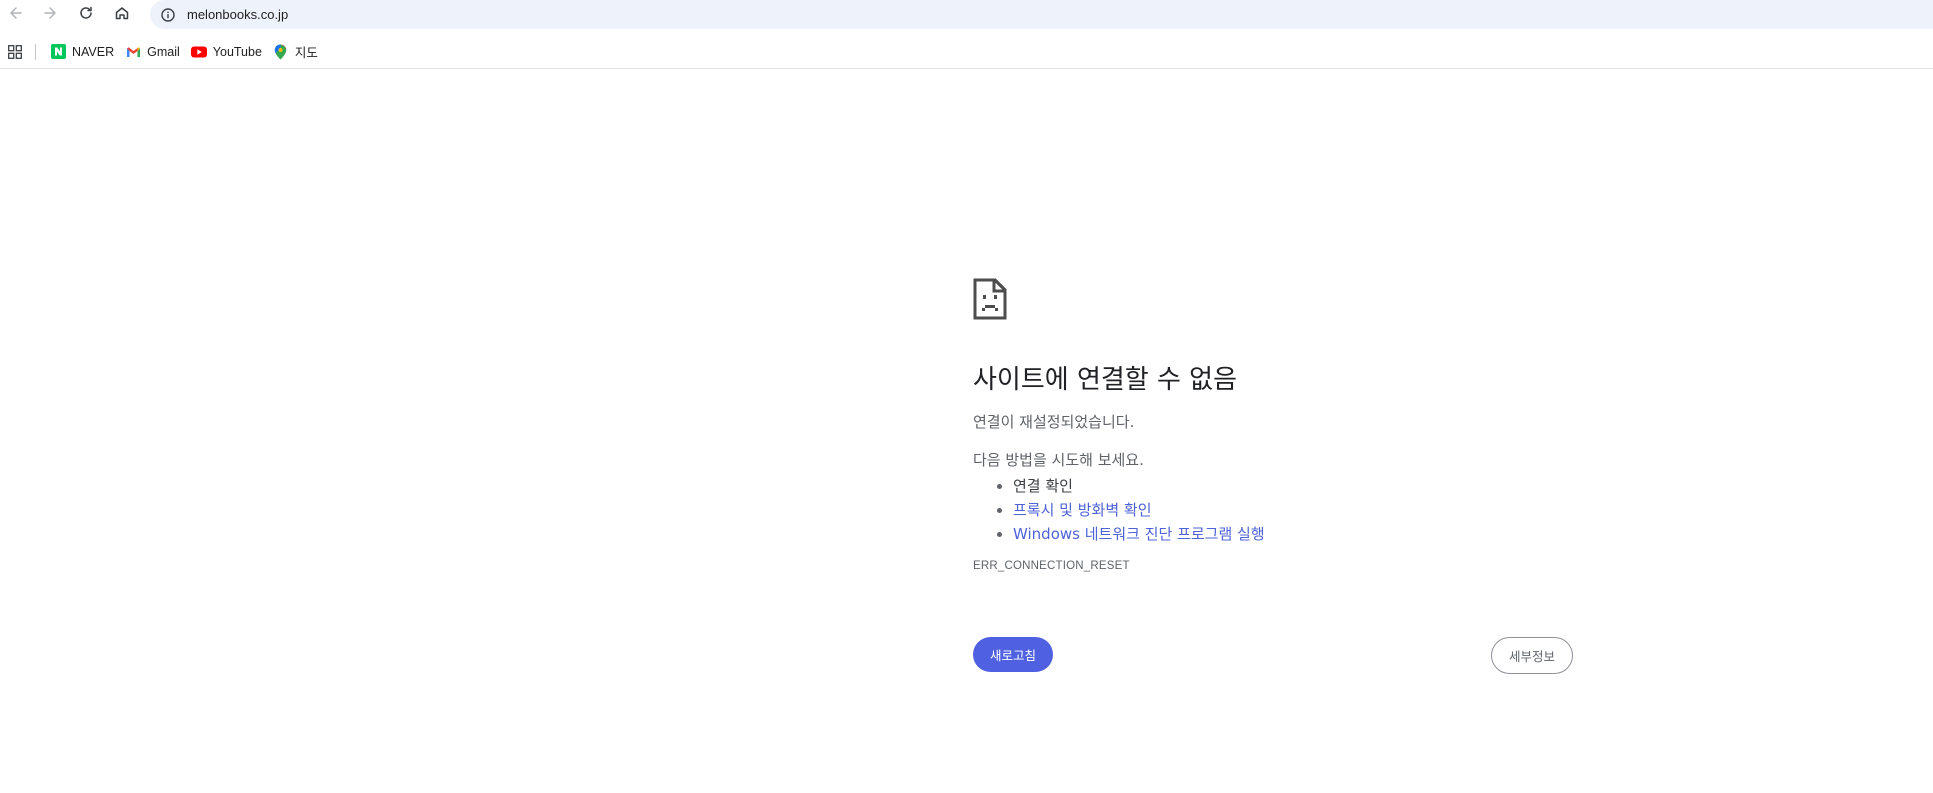  I want to click on bookmarks-separator, so click(35, 51).